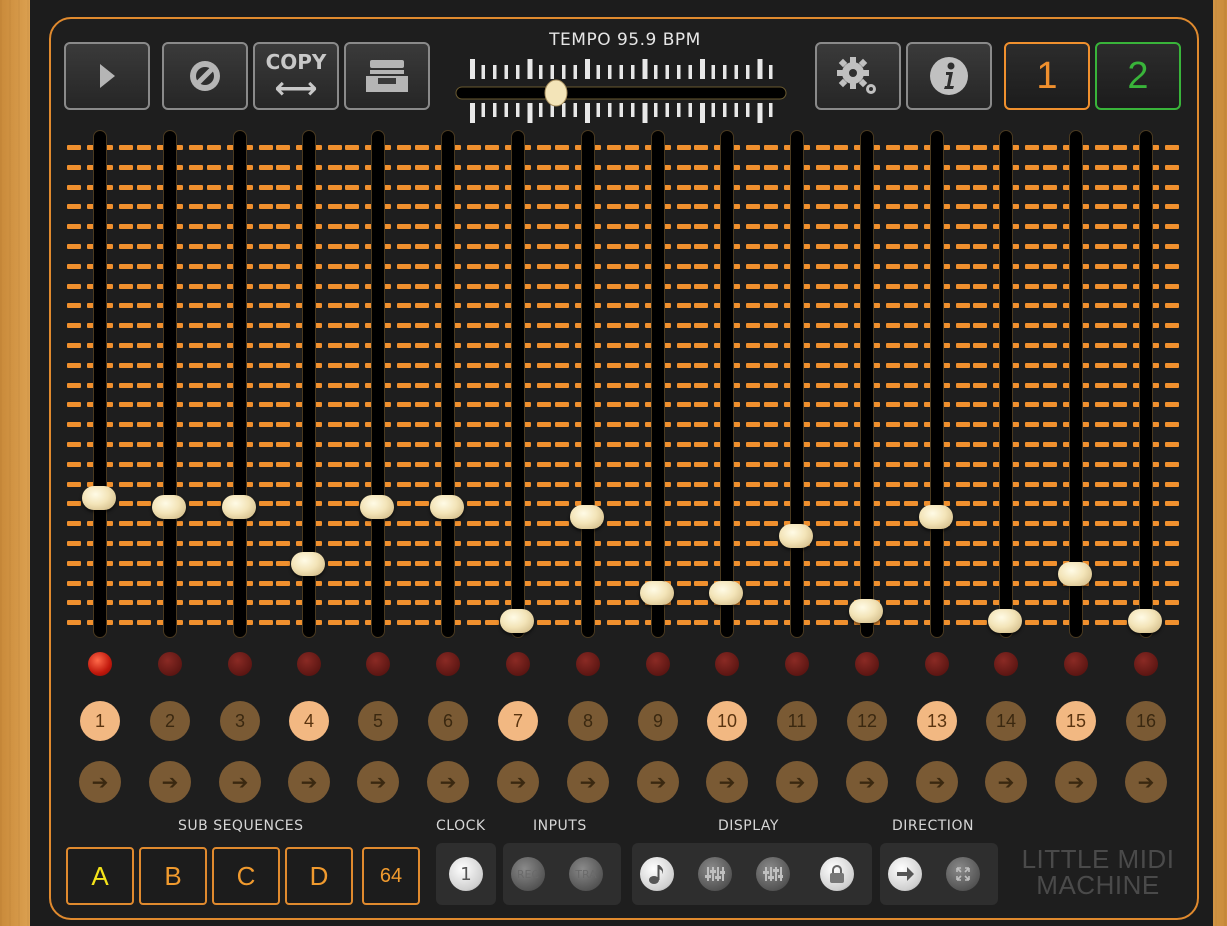  What do you see at coordinates (867, 782) in the screenshot?
I see `step-12-direction-button: ➔` at bounding box center [867, 782].